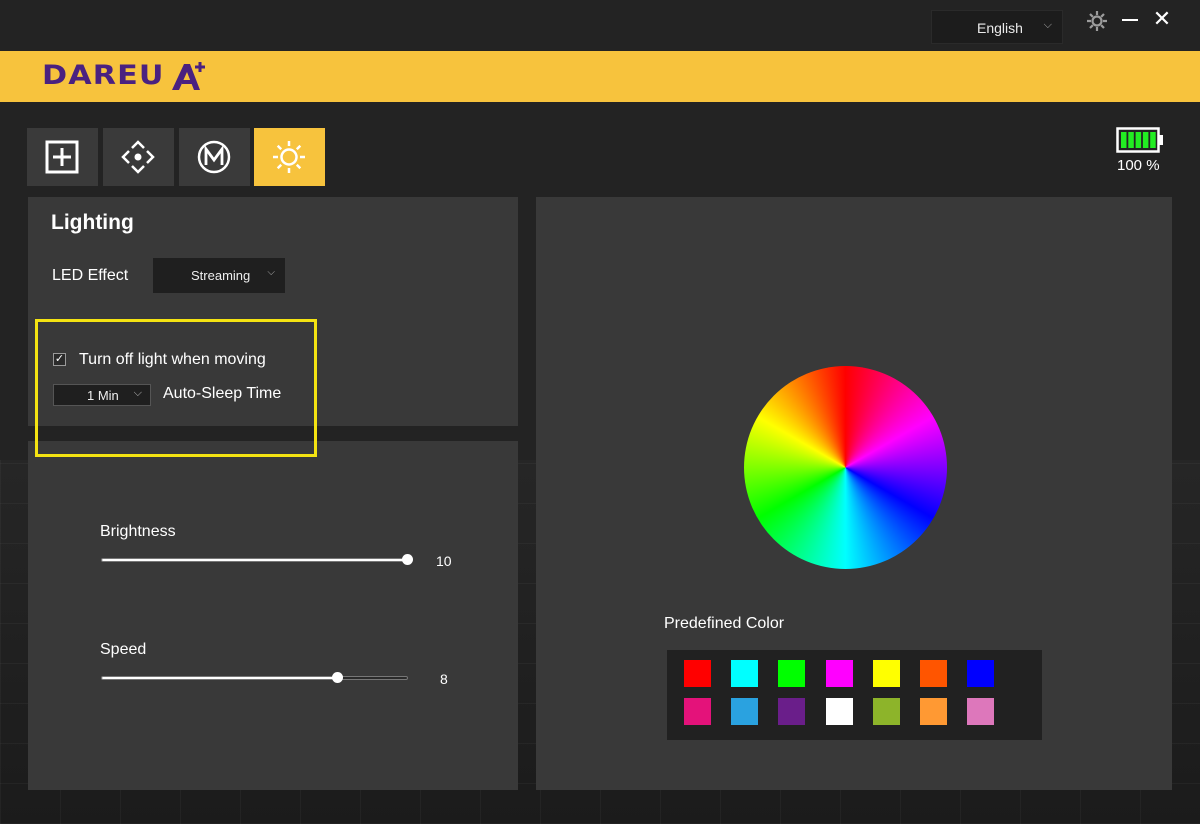 Image resolution: width=1200 pixels, height=824 pixels. What do you see at coordinates (1162, 21) in the screenshot?
I see `close-icon: ✕` at bounding box center [1162, 21].